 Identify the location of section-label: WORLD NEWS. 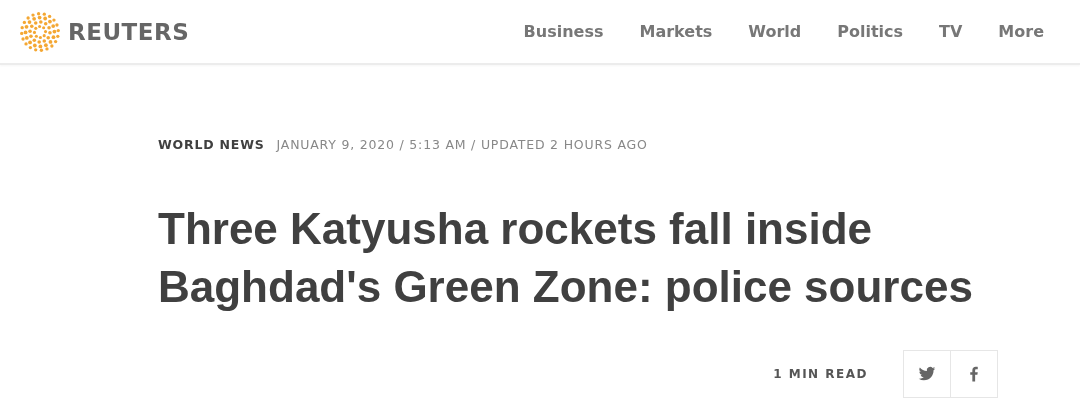
(211, 144).